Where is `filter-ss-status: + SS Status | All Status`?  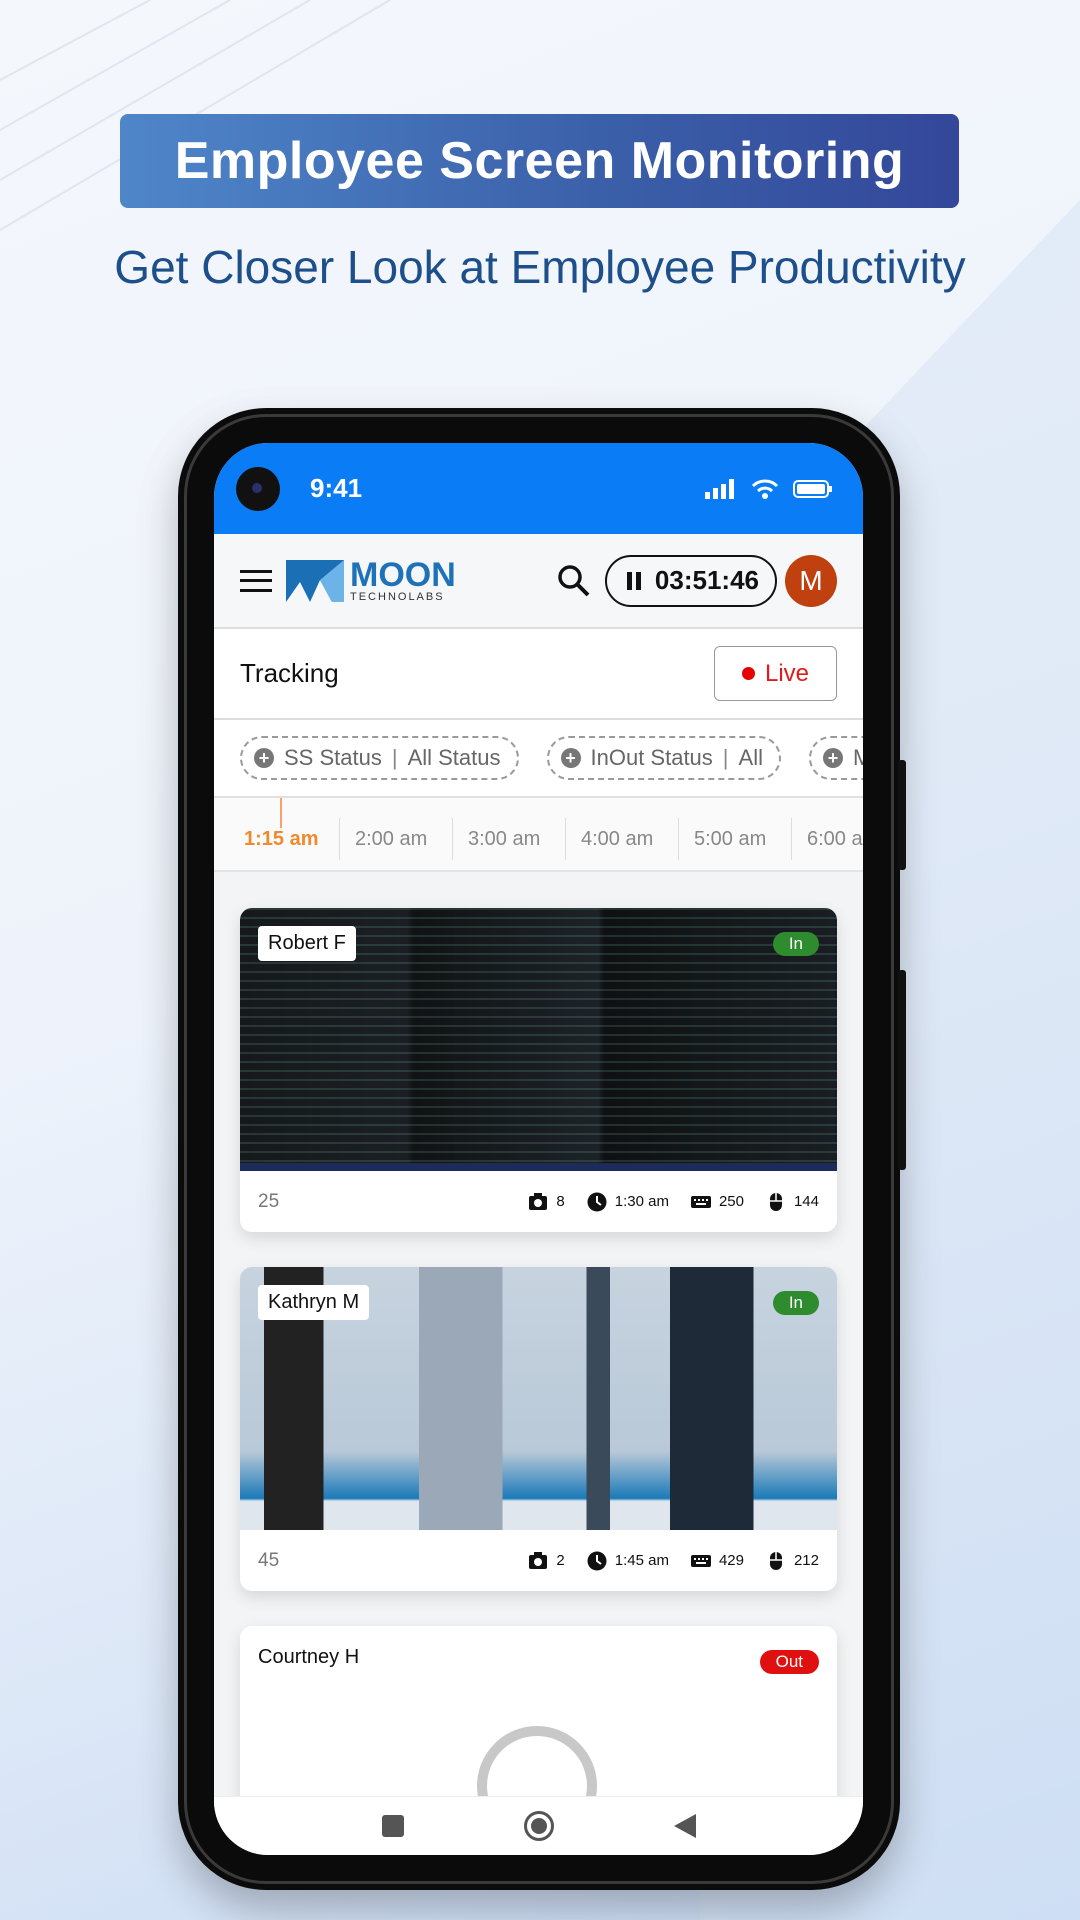 filter-ss-status: + SS Status | All Status is located at coordinates (379, 758).